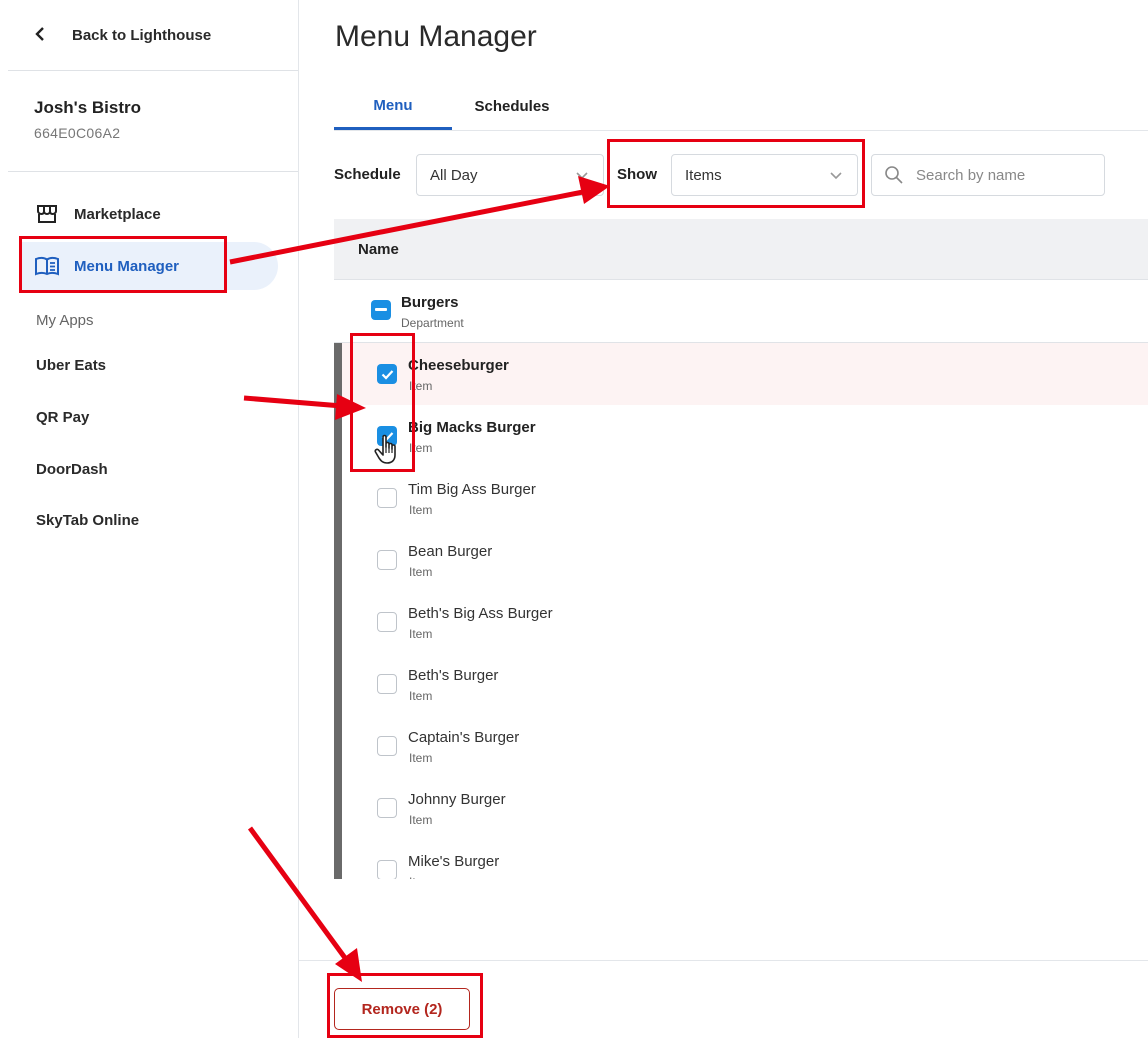 This screenshot has height=1038, width=1148. Describe the element at coordinates (457, 799) in the screenshot. I see `item-name: Johnny Burger` at that location.